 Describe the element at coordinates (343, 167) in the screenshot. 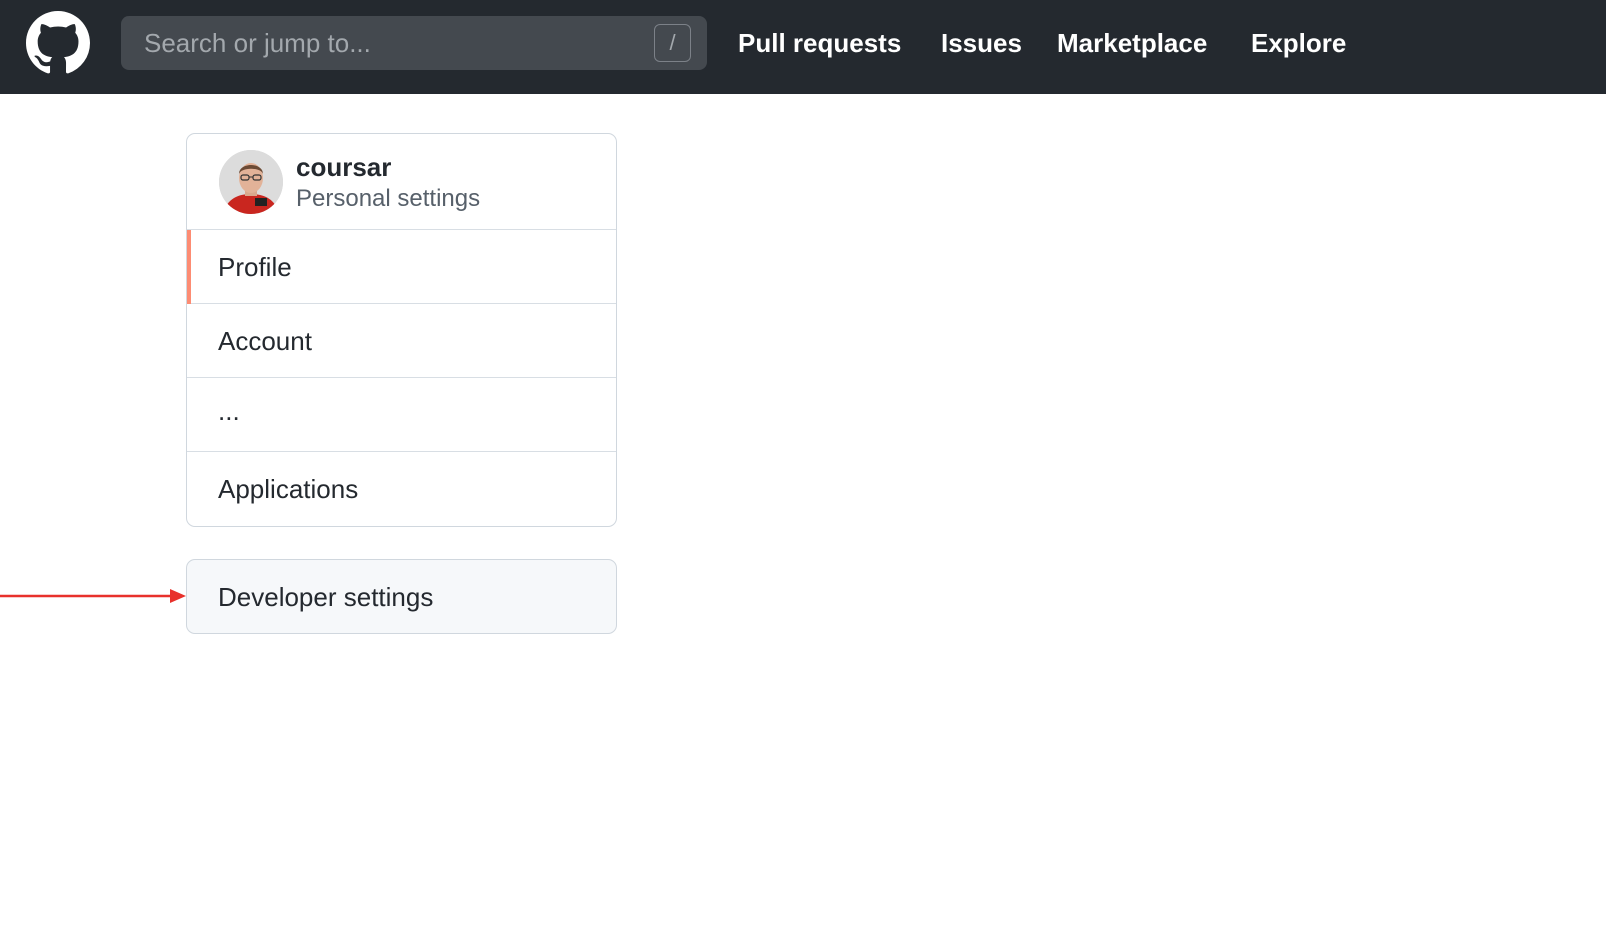

I see `username: coursar` at that location.